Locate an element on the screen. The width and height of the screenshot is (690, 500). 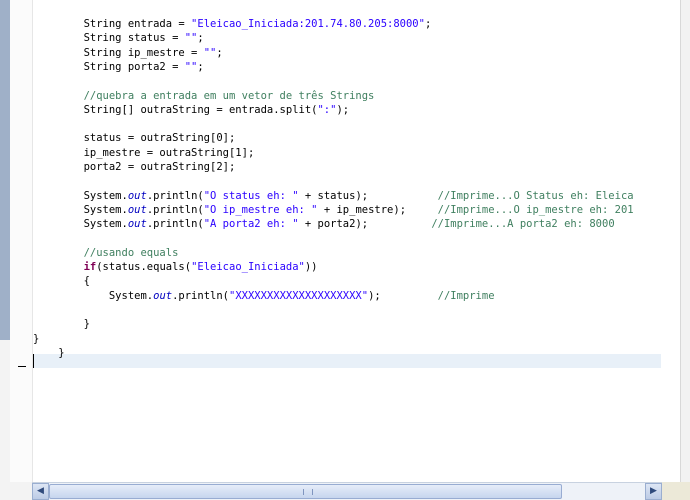
code-line: String porta2 = ""; is located at coordinates (118, 67).